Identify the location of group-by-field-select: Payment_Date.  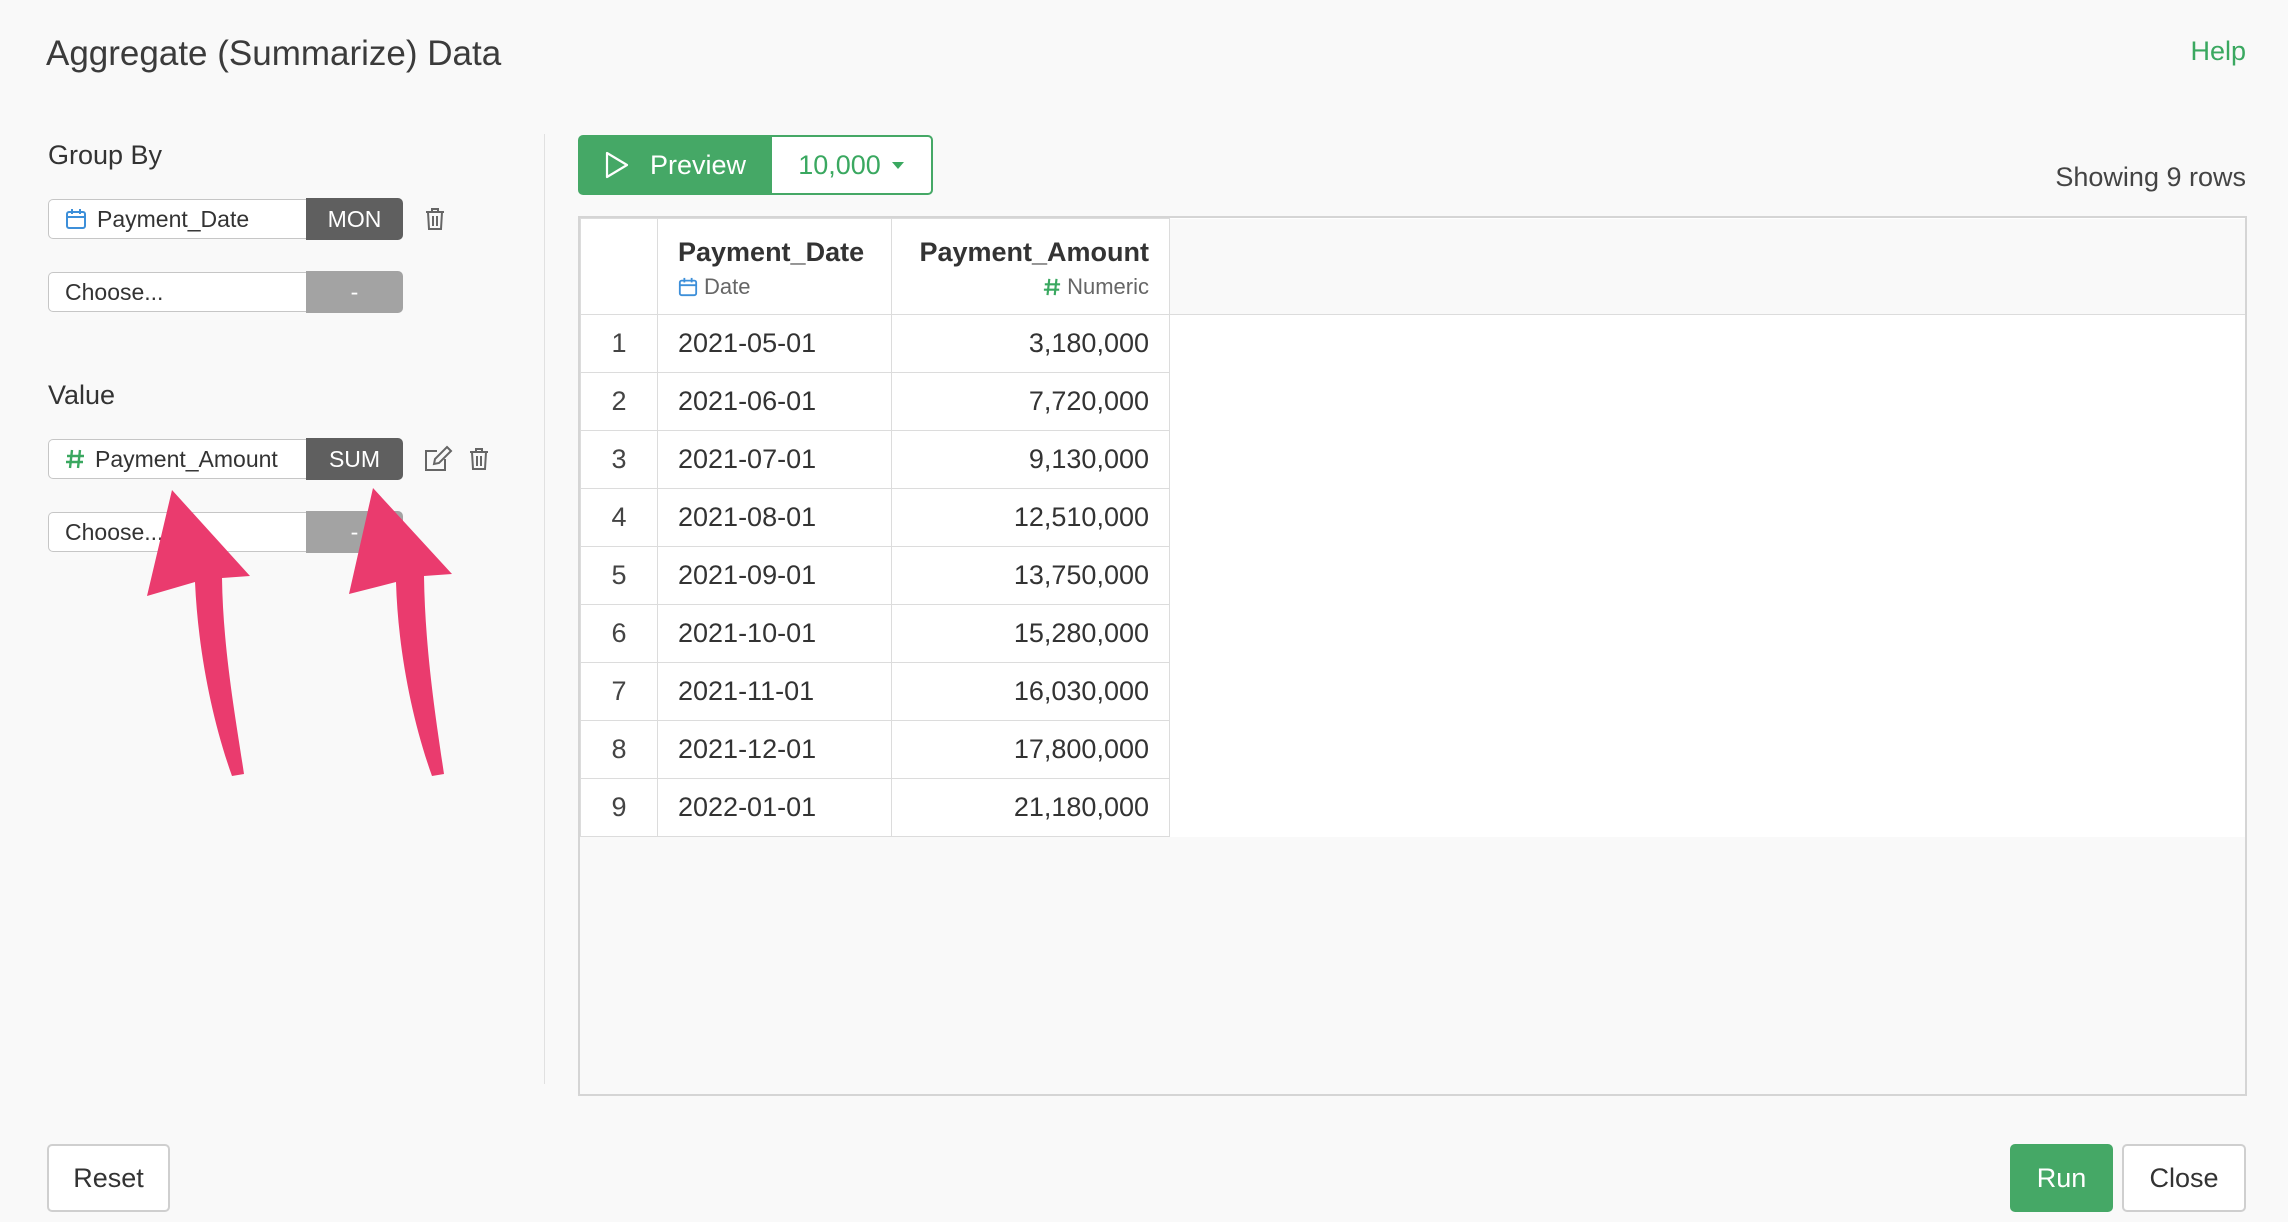
(177, 219).